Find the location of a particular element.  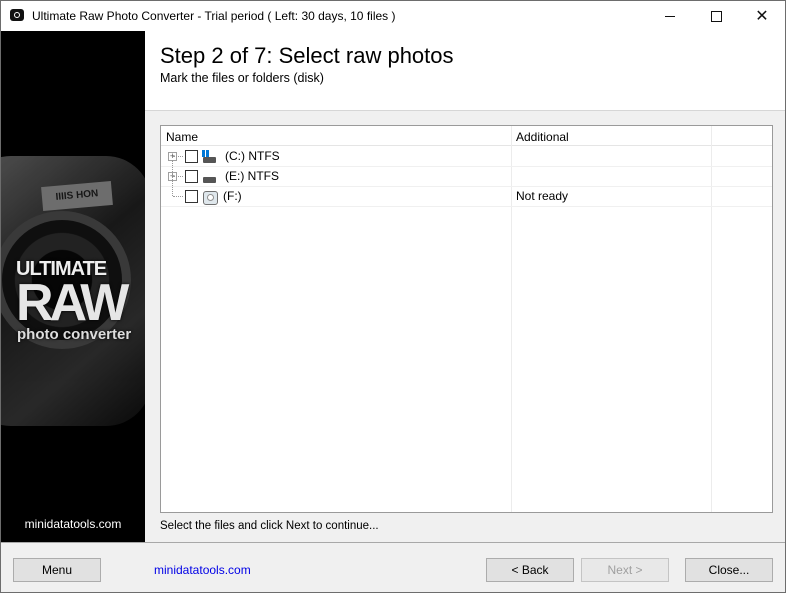

camera-nameplate: IIIIS HON is located at coordinates (77, 196).